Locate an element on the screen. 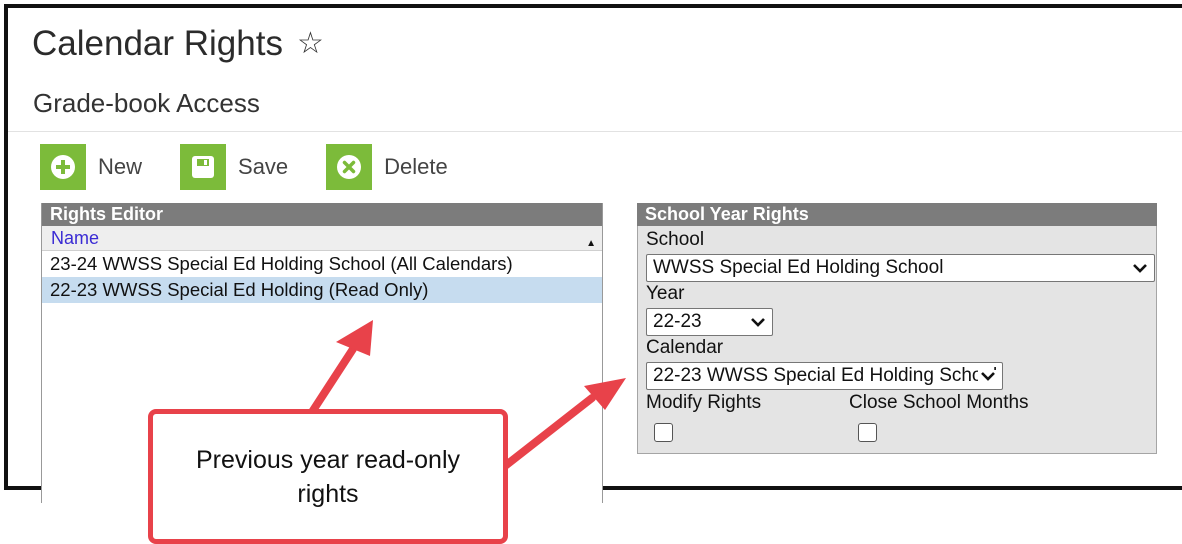 The height and width of the screenshot is (544, 1182). callout-text: Previous year read-only rights is located at coordinates (327, 476).